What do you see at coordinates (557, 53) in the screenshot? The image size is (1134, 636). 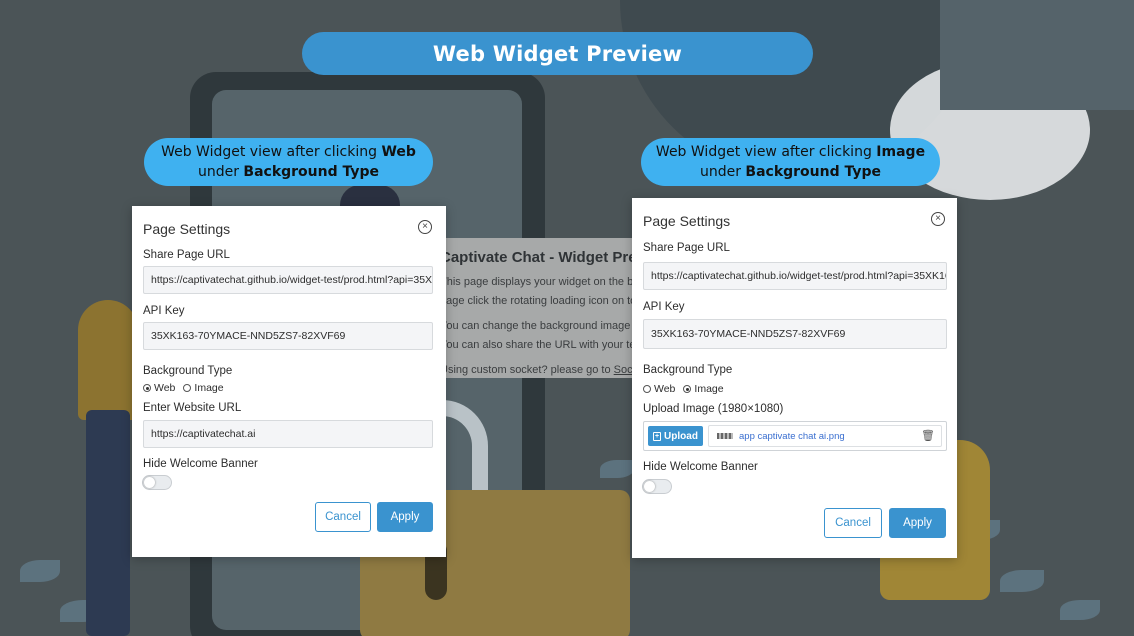 I see `page-title-banner: Web Widget Preview` at bounding box center [557, 53].